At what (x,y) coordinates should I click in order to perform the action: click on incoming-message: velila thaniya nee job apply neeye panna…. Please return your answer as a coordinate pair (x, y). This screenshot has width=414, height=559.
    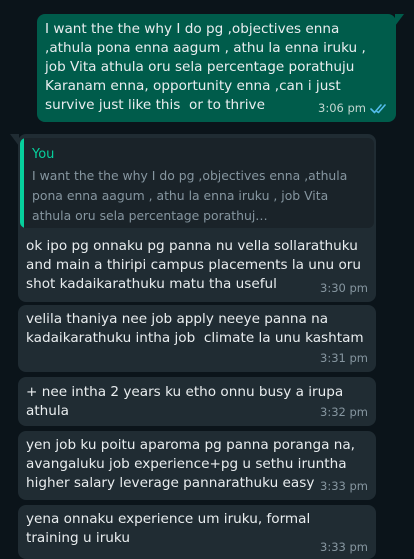
    Looking at the image, I should click on (197, 338).